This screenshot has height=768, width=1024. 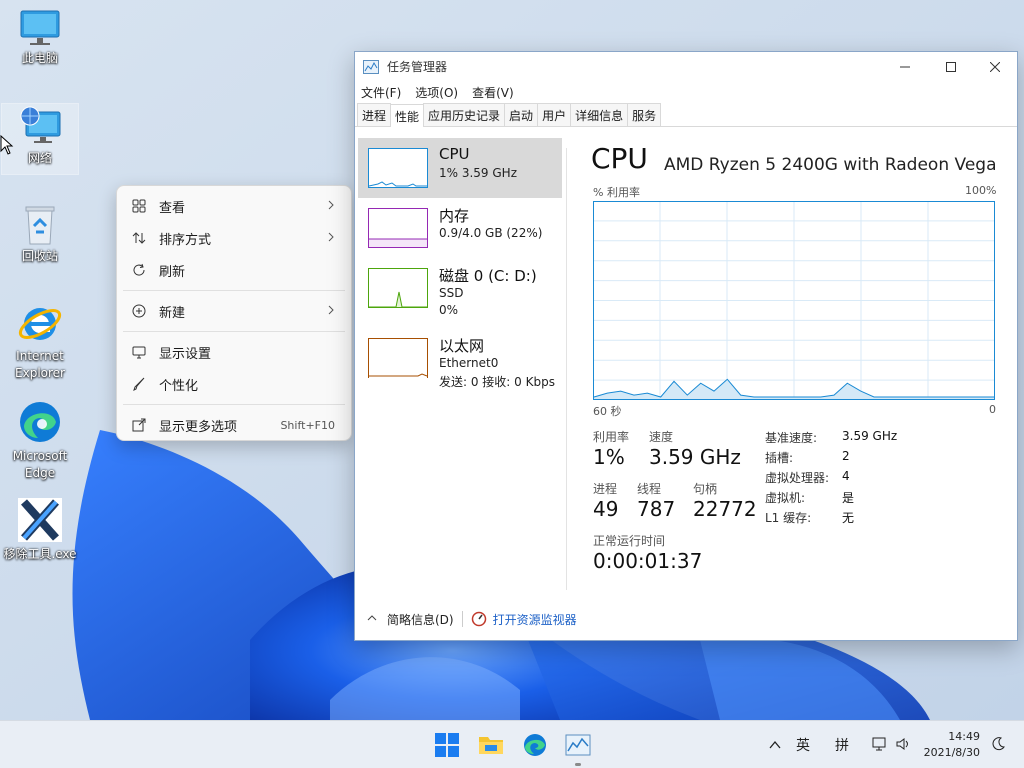 What do you see at coordinates (952, 745) in the screenshot?
I see `clock: 14:49 2021/8/30` at bounding box center [952, 745].